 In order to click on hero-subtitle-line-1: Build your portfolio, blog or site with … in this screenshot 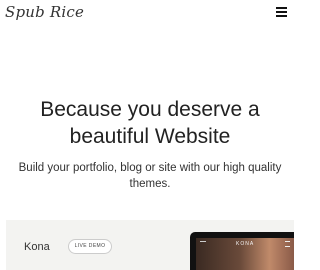, I will do `click(150, 168)`.